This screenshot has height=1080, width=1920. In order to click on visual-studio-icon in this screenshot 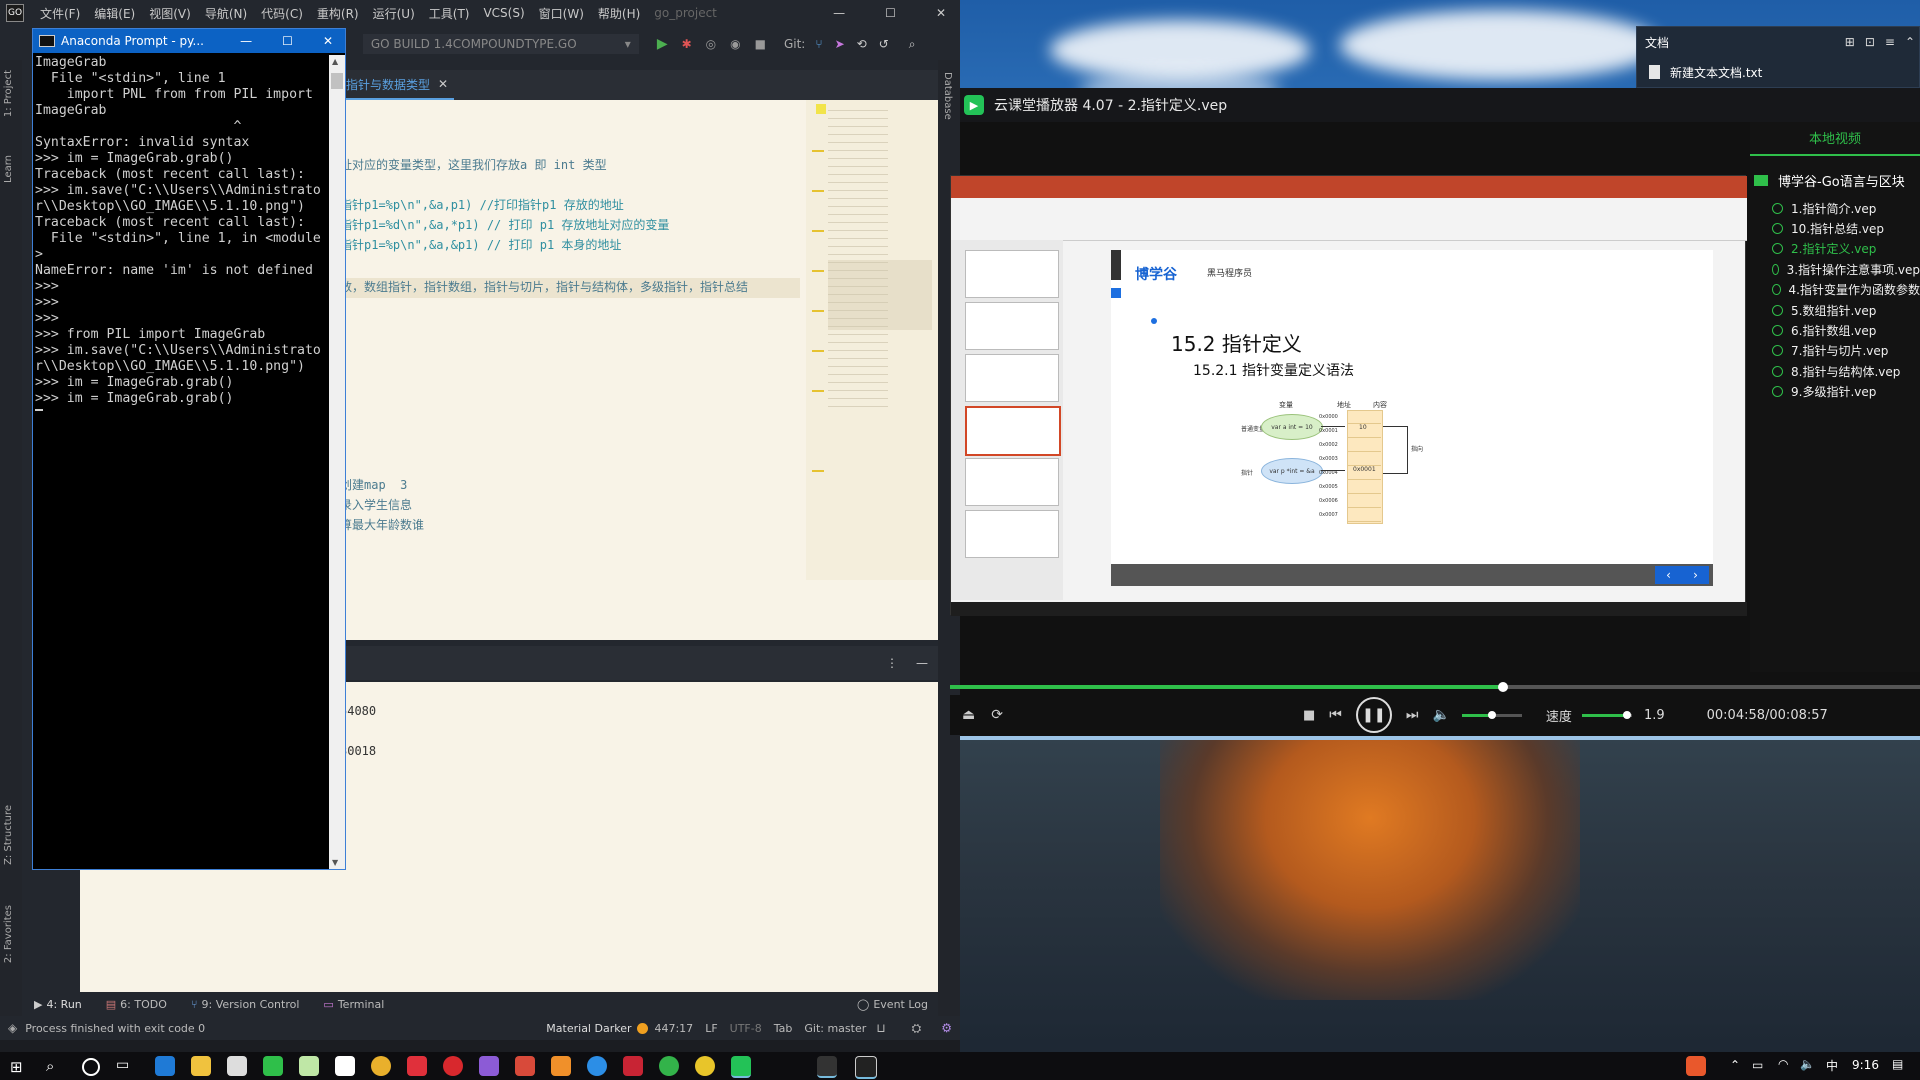, I will do `click(489, 1066)`.